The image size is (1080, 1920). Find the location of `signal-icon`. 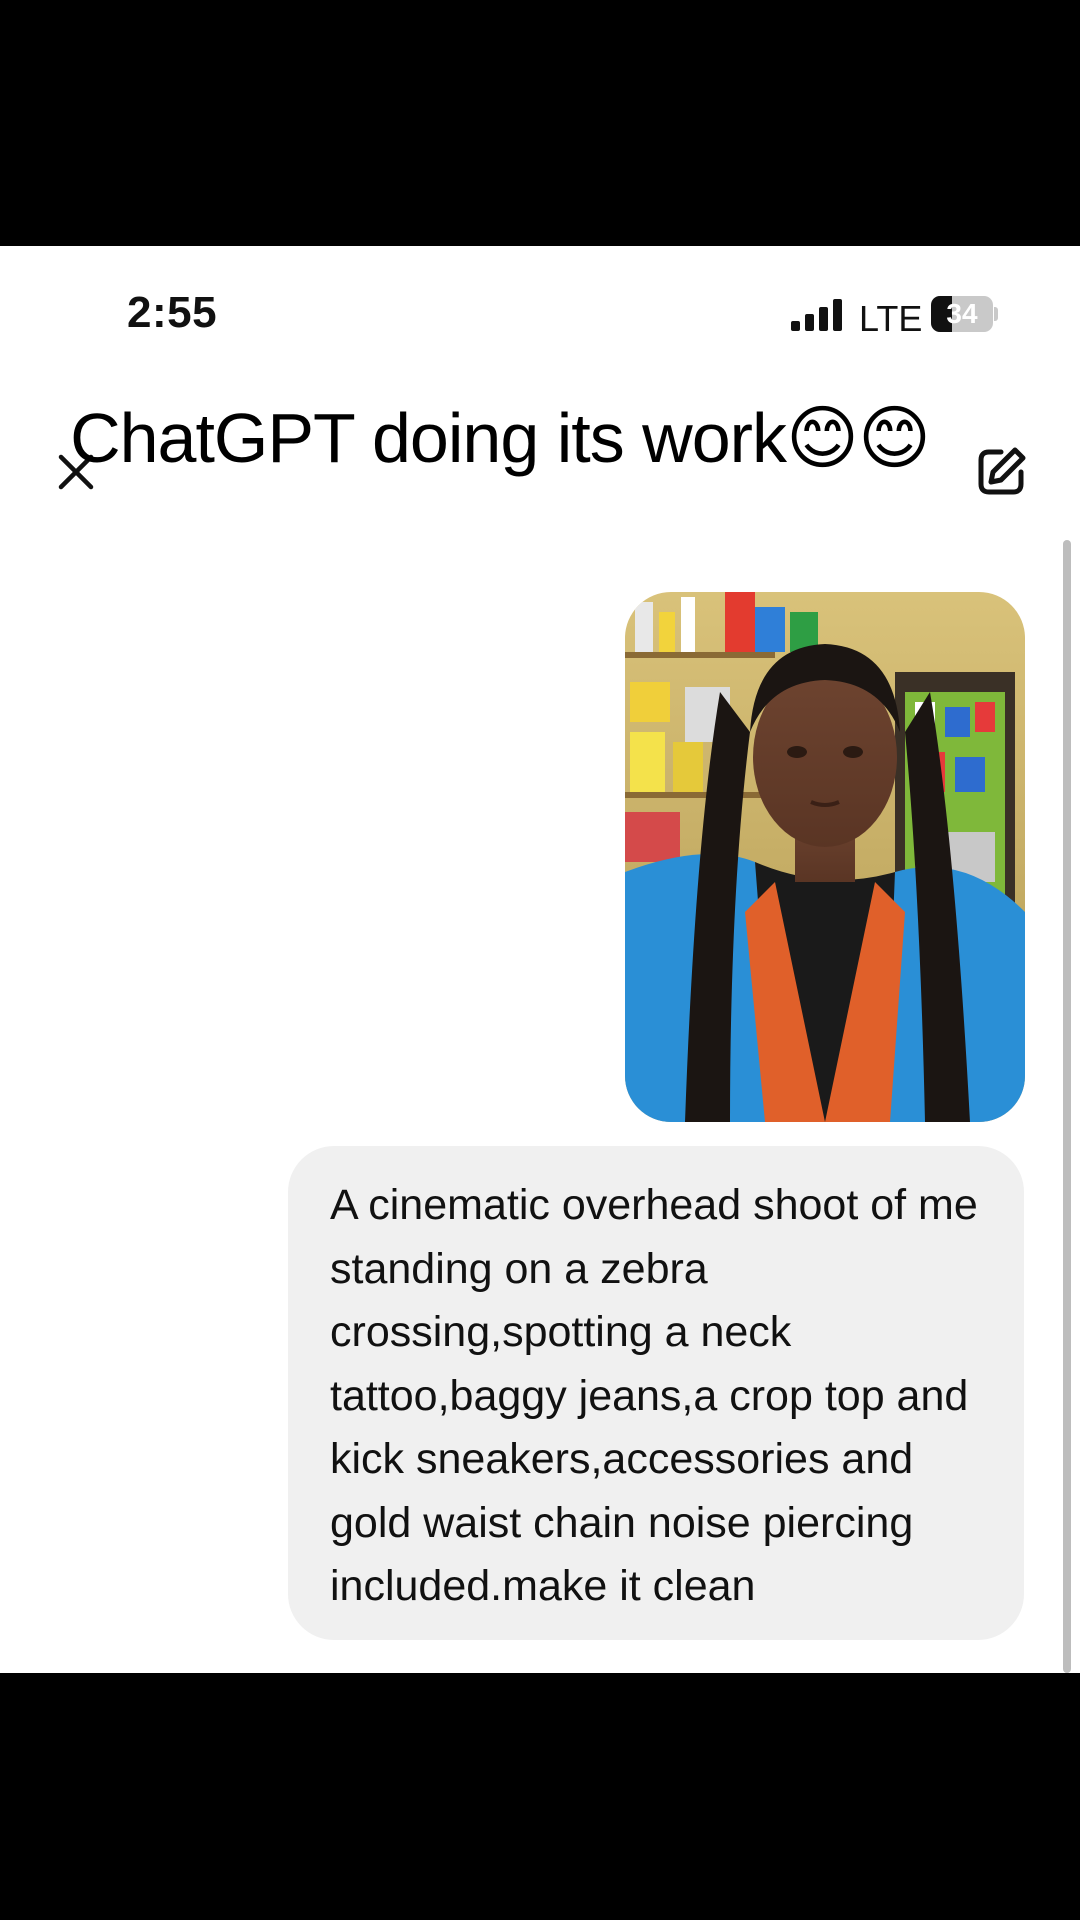

signal-icon is located at coordinates (818, 315).